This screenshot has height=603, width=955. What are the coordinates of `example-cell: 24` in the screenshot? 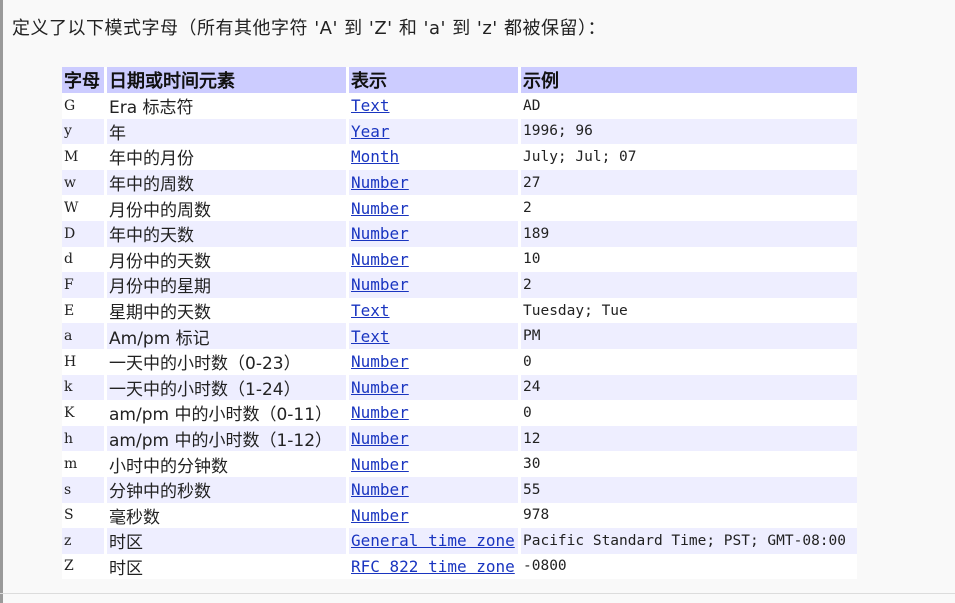 It's located at (688, 387).